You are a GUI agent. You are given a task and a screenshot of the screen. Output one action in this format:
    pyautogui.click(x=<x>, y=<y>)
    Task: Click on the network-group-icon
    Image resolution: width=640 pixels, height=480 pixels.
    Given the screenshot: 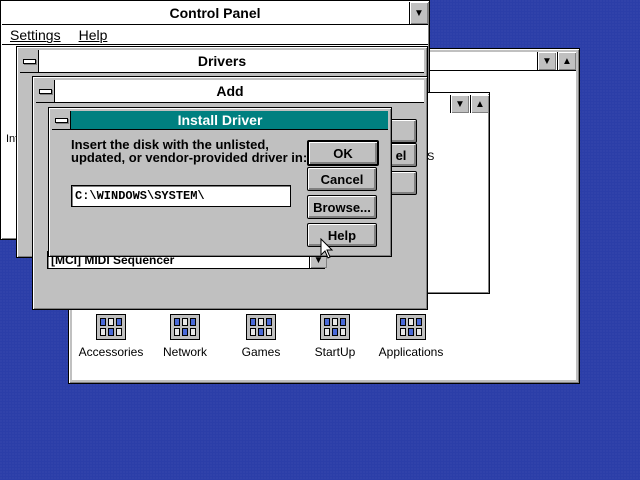 What is the action you would take?
    pyautogui.click(x=185, y=327)
    